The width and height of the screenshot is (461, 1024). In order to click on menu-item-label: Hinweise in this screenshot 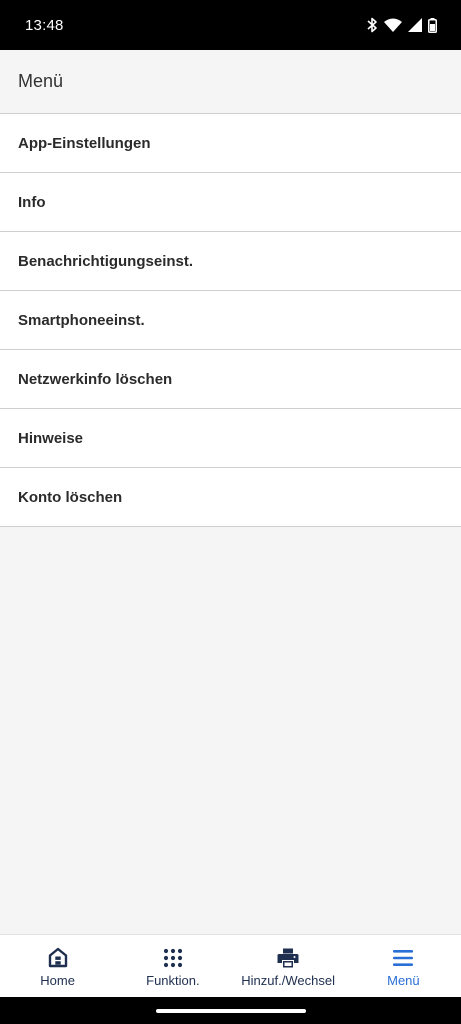, I will do `click(51, 438)`.